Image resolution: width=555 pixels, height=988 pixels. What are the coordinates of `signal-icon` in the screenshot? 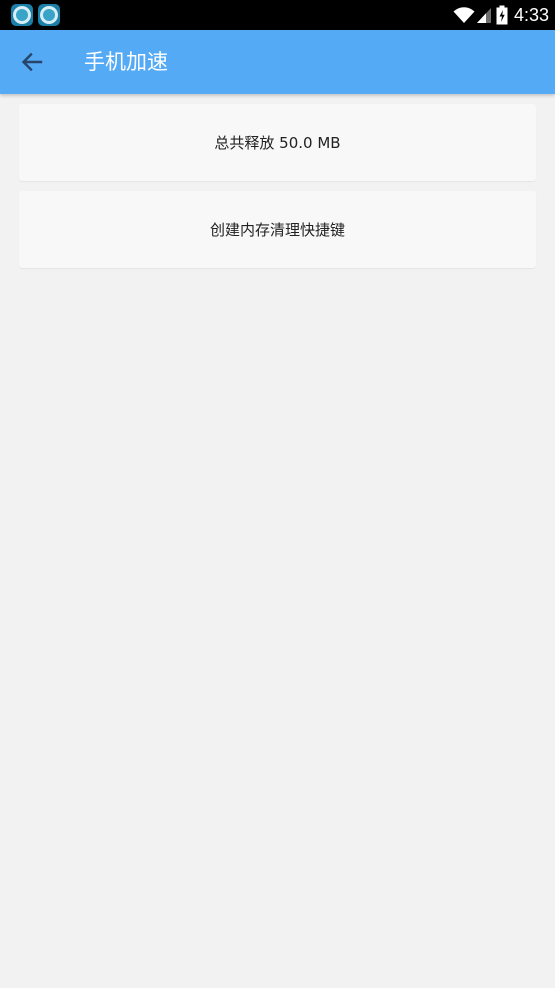 It's located at (483, 15).